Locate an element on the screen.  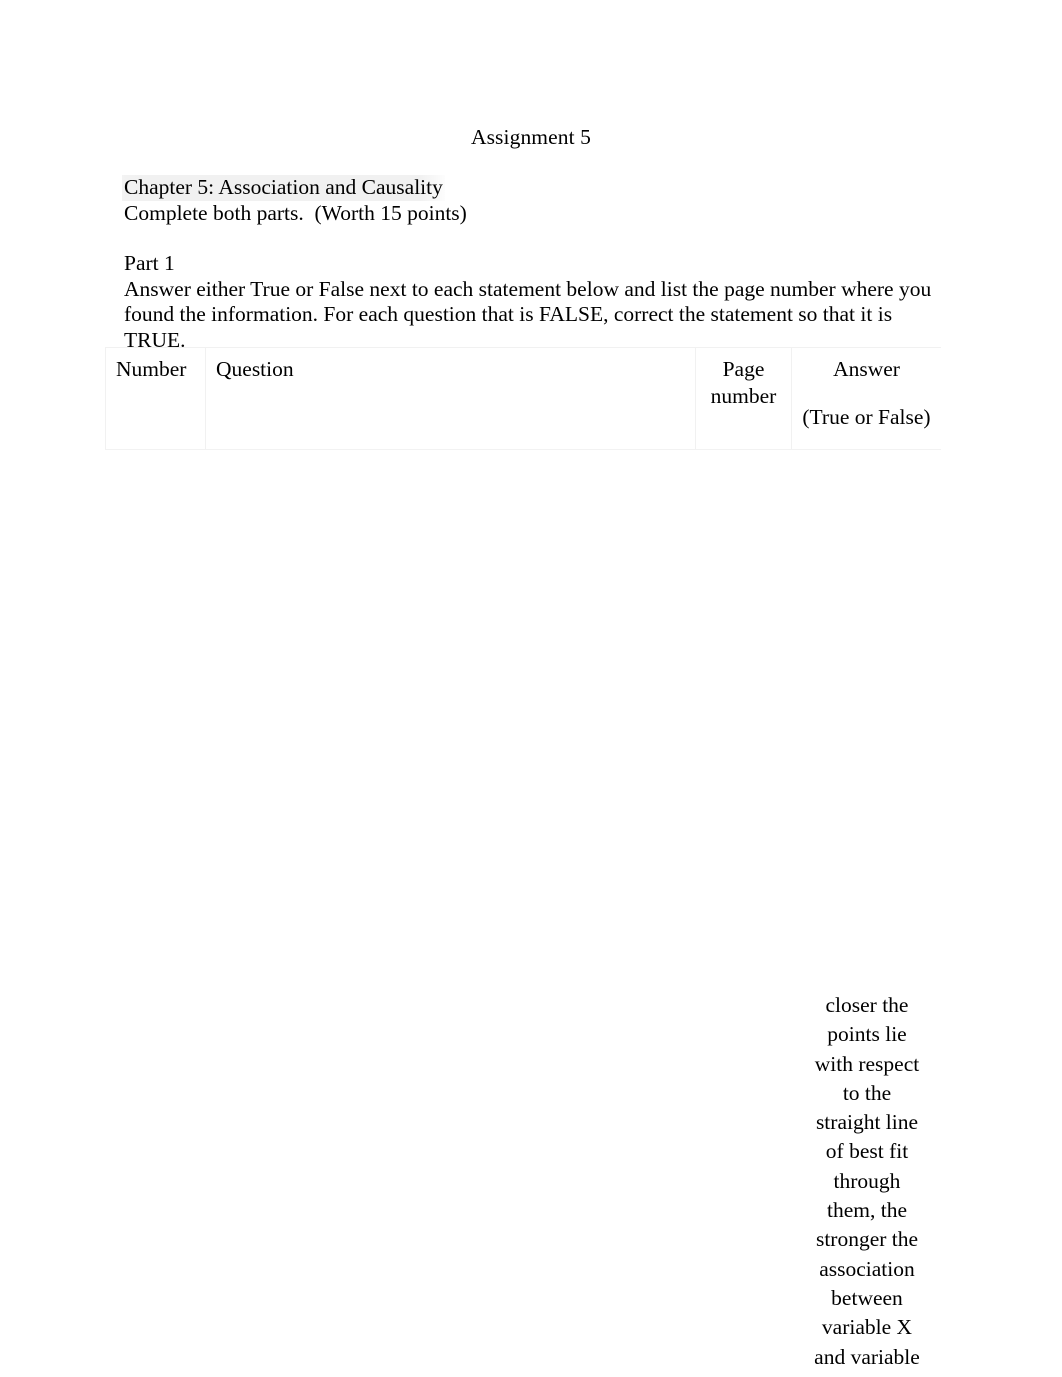
answer-continued-line: with respect is located at coordinates (867, 1063).